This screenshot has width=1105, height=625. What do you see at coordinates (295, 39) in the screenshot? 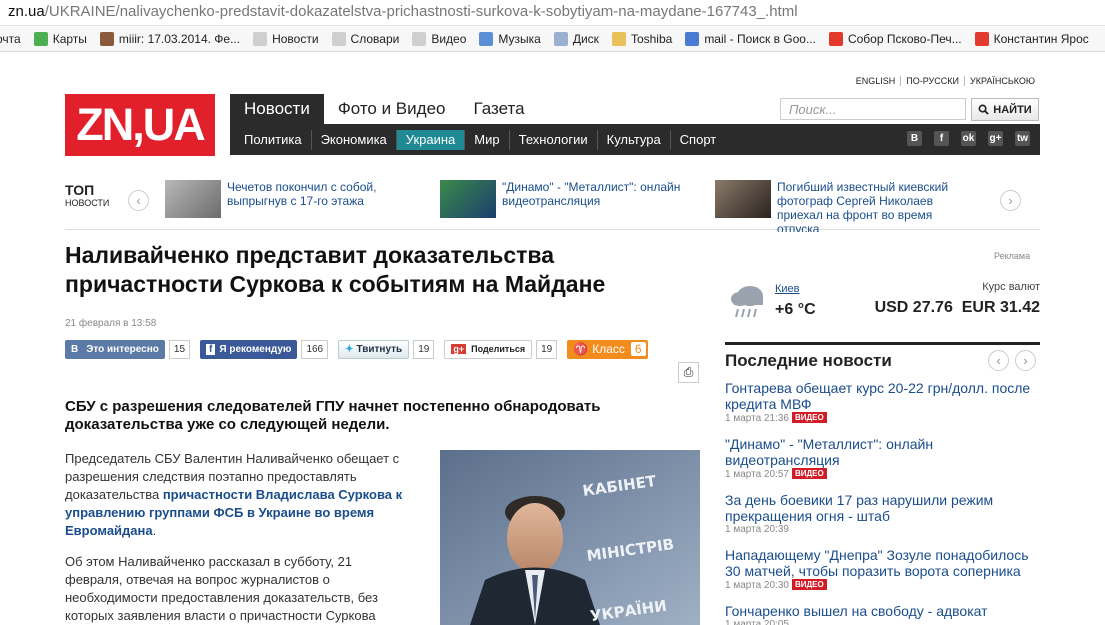
I see `bookmark-label: Новости` at bounding box center [295, 39].